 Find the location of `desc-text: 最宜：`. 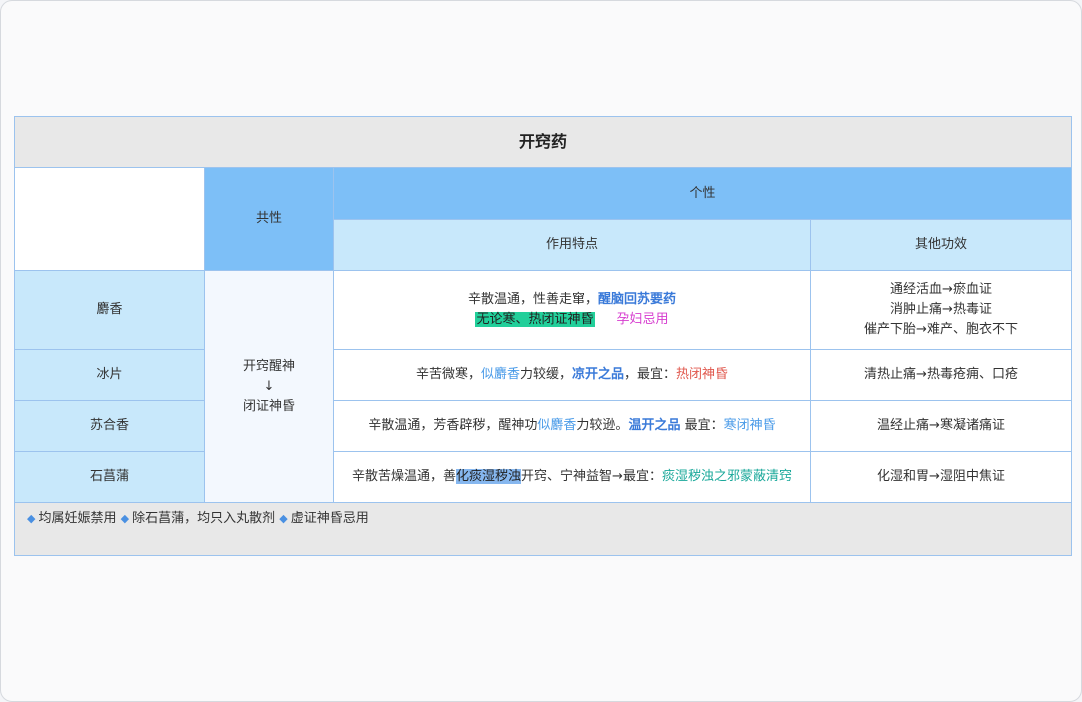

desc-text: 最宜： is located at coordinates (702, 425).